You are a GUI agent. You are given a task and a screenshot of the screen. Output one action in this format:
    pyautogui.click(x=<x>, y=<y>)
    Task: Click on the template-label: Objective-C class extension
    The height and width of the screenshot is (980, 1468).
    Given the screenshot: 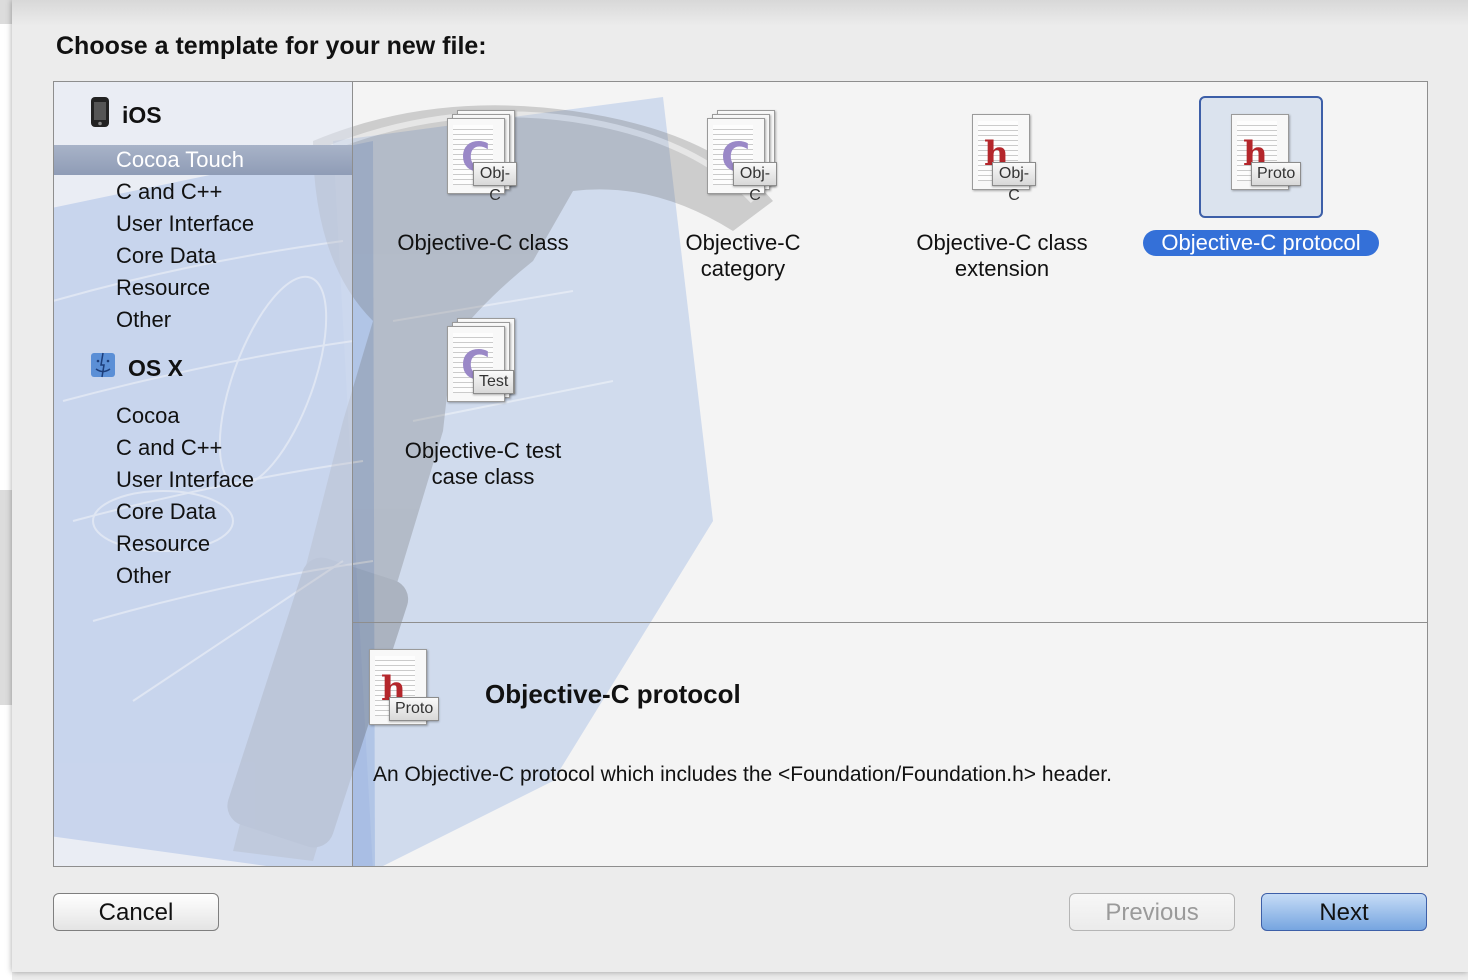 What is the action you would take?
    pyautogui.click(x=1002, y=255)
    